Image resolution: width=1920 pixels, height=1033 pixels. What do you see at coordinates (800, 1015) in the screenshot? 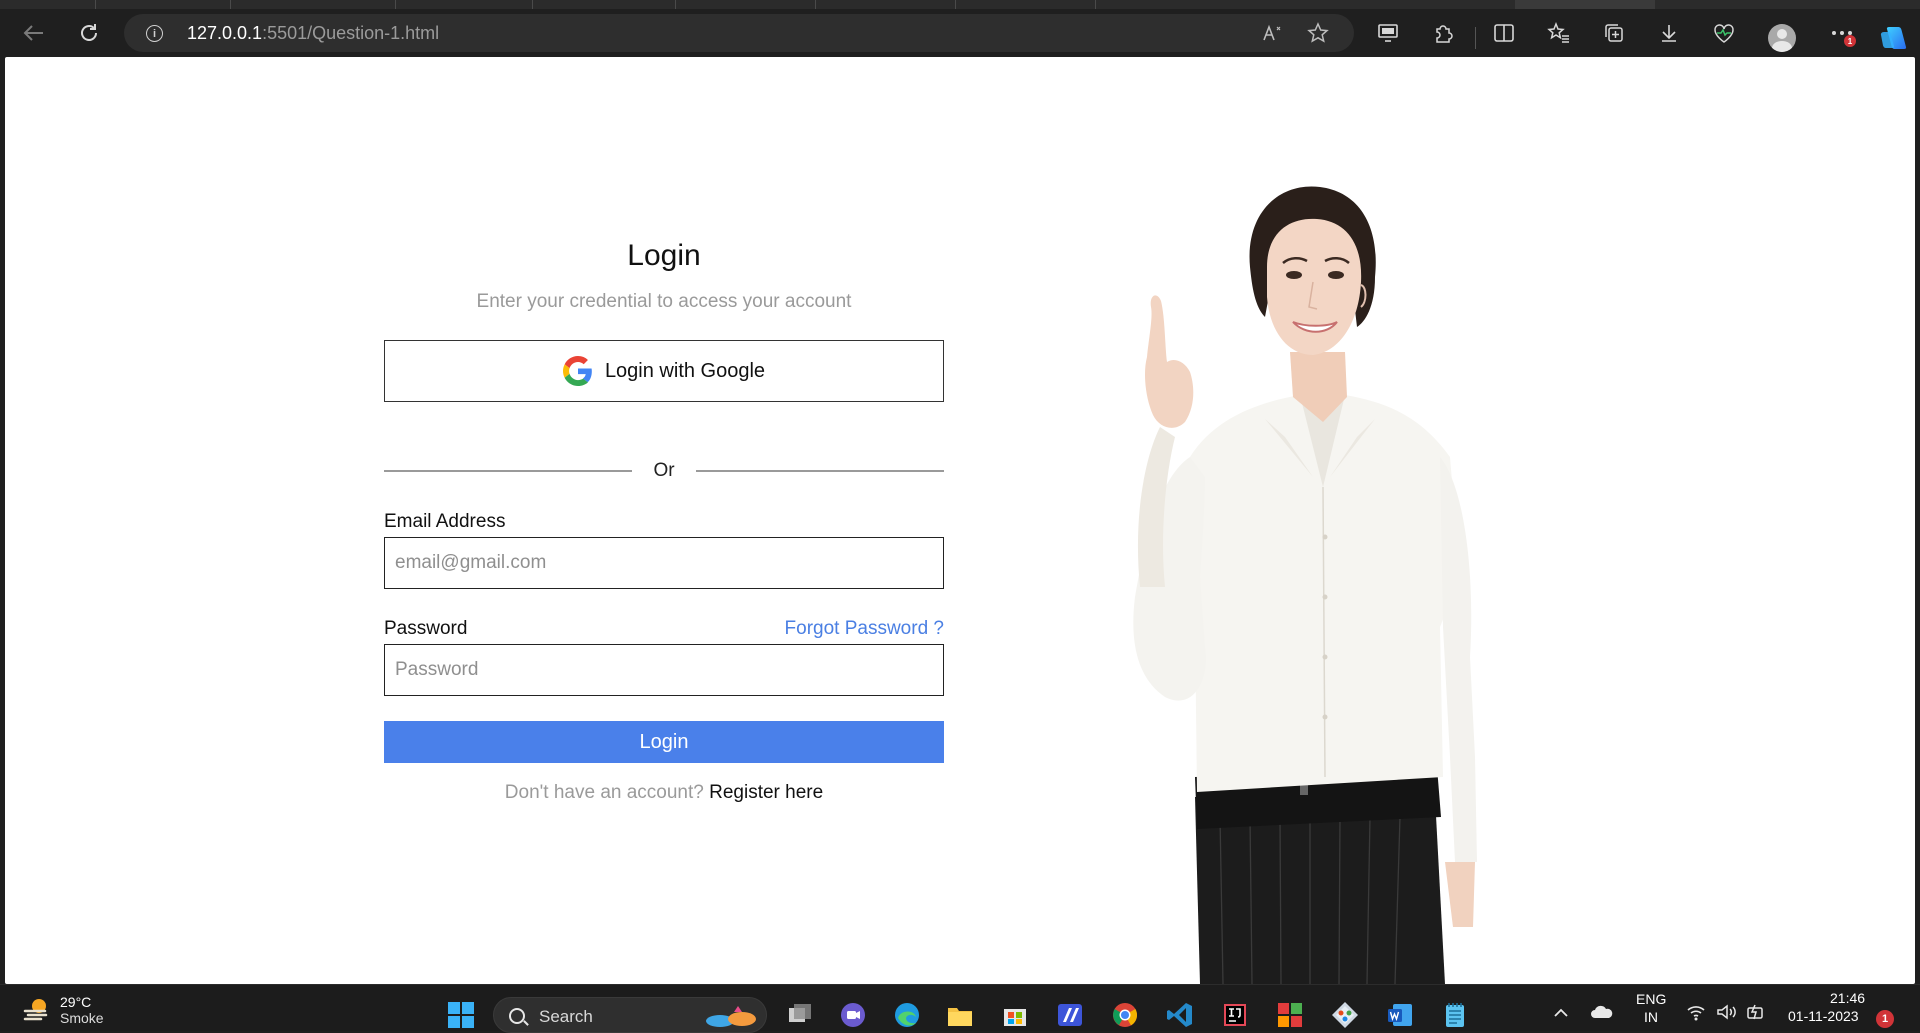
I see `task-view-icon` at bounding box center [800, 1015].